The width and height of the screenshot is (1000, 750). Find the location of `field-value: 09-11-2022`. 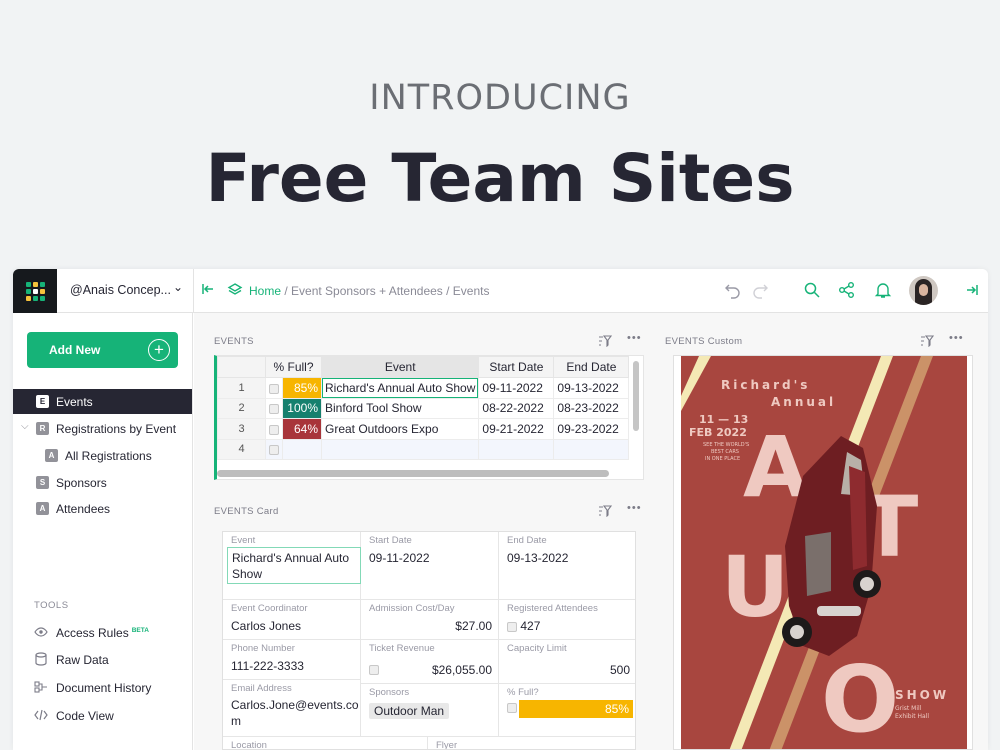

field-value: 09-11-2022 is located at coordinates (399, 558).